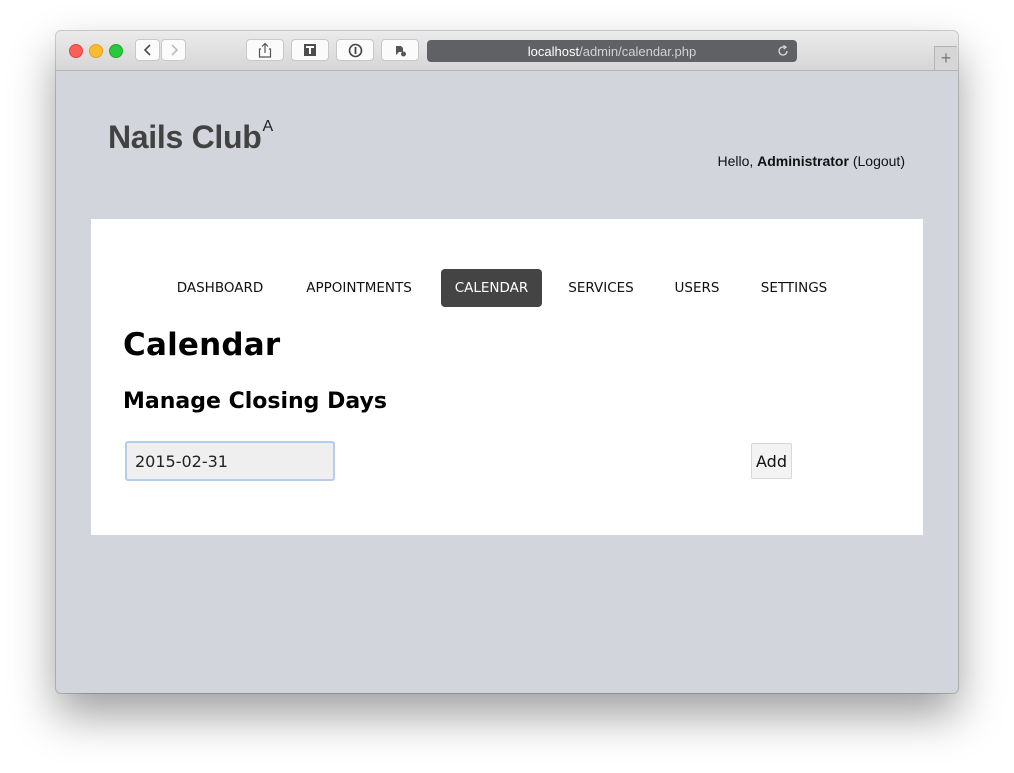 Image resolution: width=1014 pixels, height=773 pixels. What do you see at coordinates (116, 51) in the screenshot?
I see `maximize-window-button` at bounding box center [116, 51].